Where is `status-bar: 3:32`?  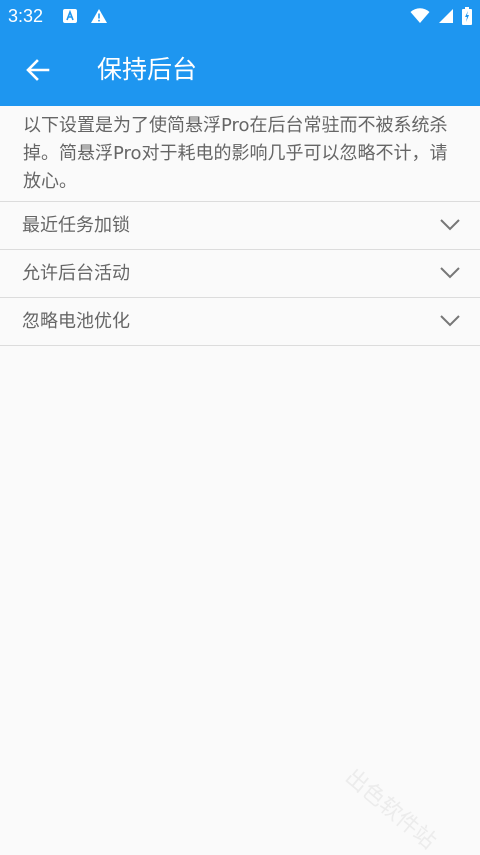 status-bar: 3:32 is located at coordinates (240, 17).